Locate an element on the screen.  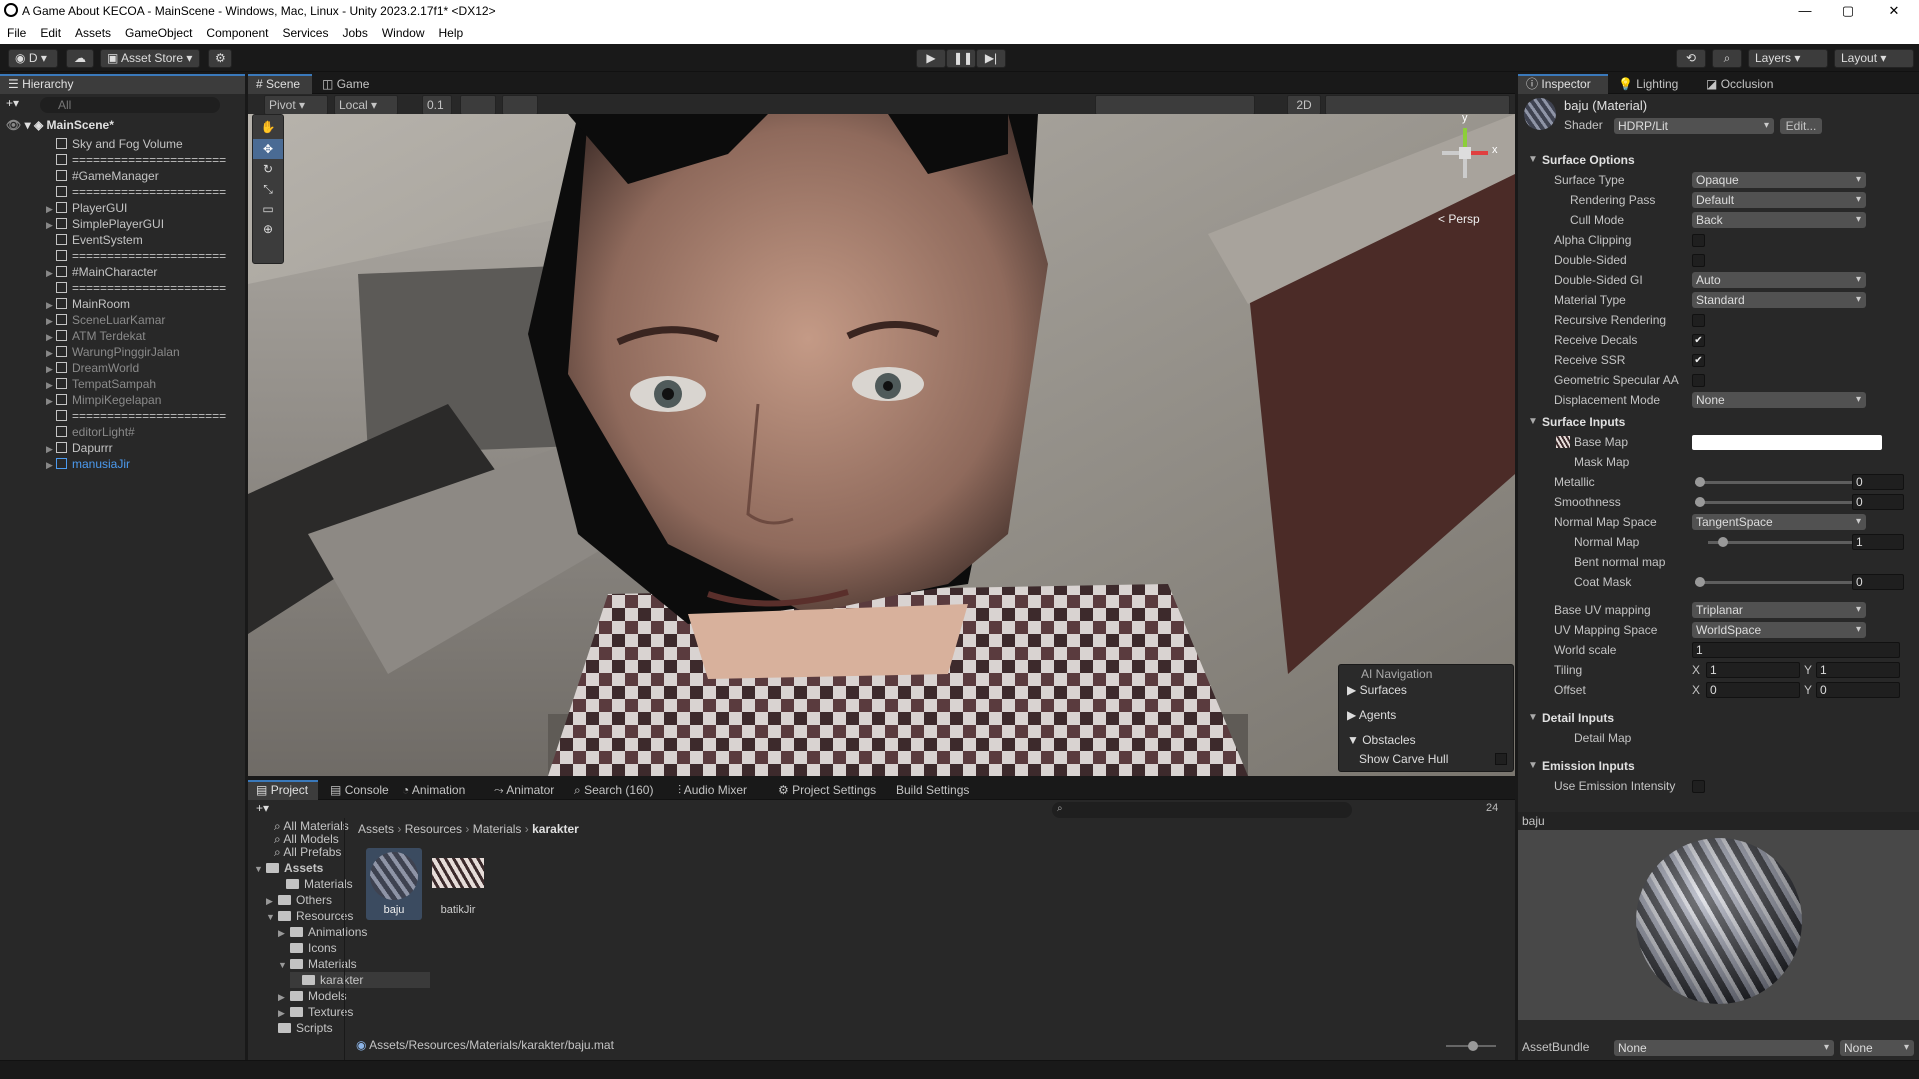
breadcrumb-resources: Resources is located at coordinates (433, 829).